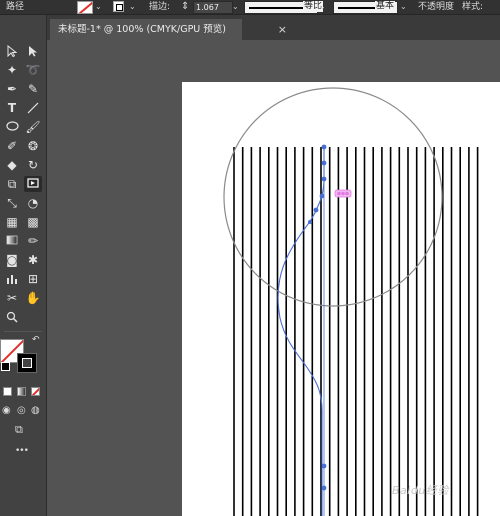  Describe the element at coordinates (343, 193) in the screenshot. I see `width-point-widget` at that location.